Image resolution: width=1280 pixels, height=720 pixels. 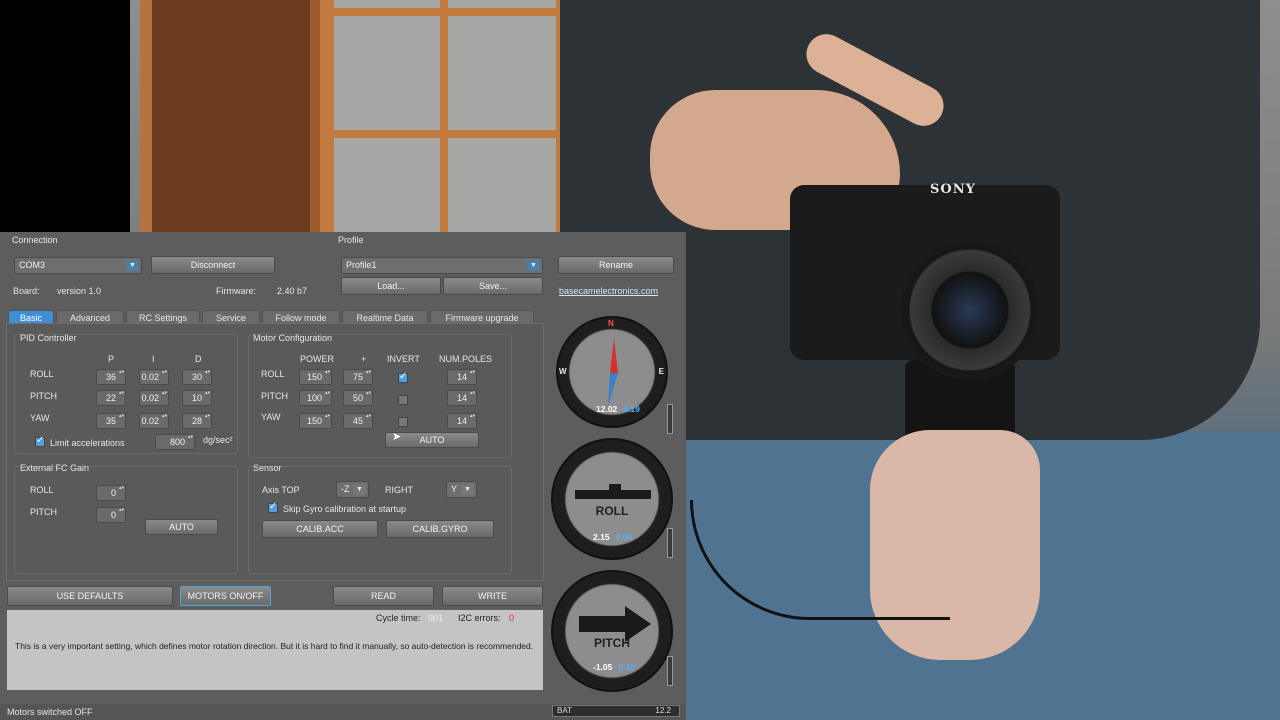 What do you see at coordinates (564, 710) in the screenshot?
I see `battery-label: BAT` at bounding box center [564, 710].